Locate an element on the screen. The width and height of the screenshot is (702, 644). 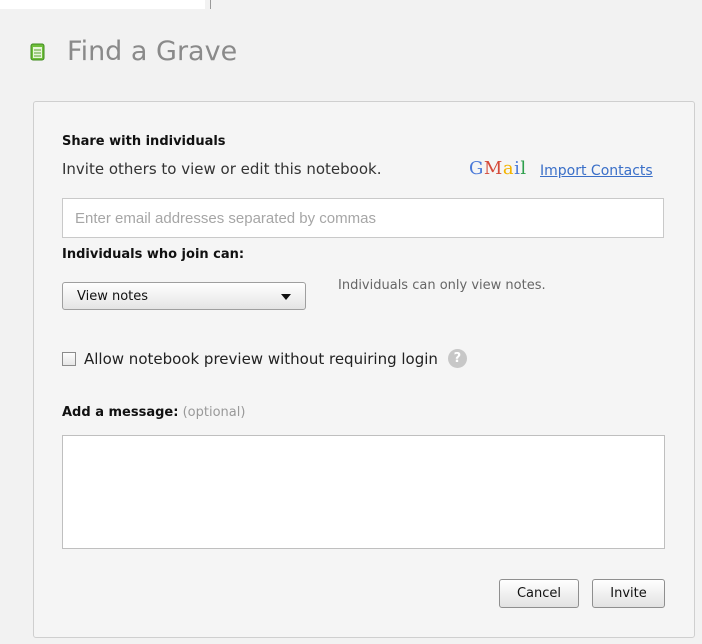
notebook-icon is located at coordinates (37, 51).